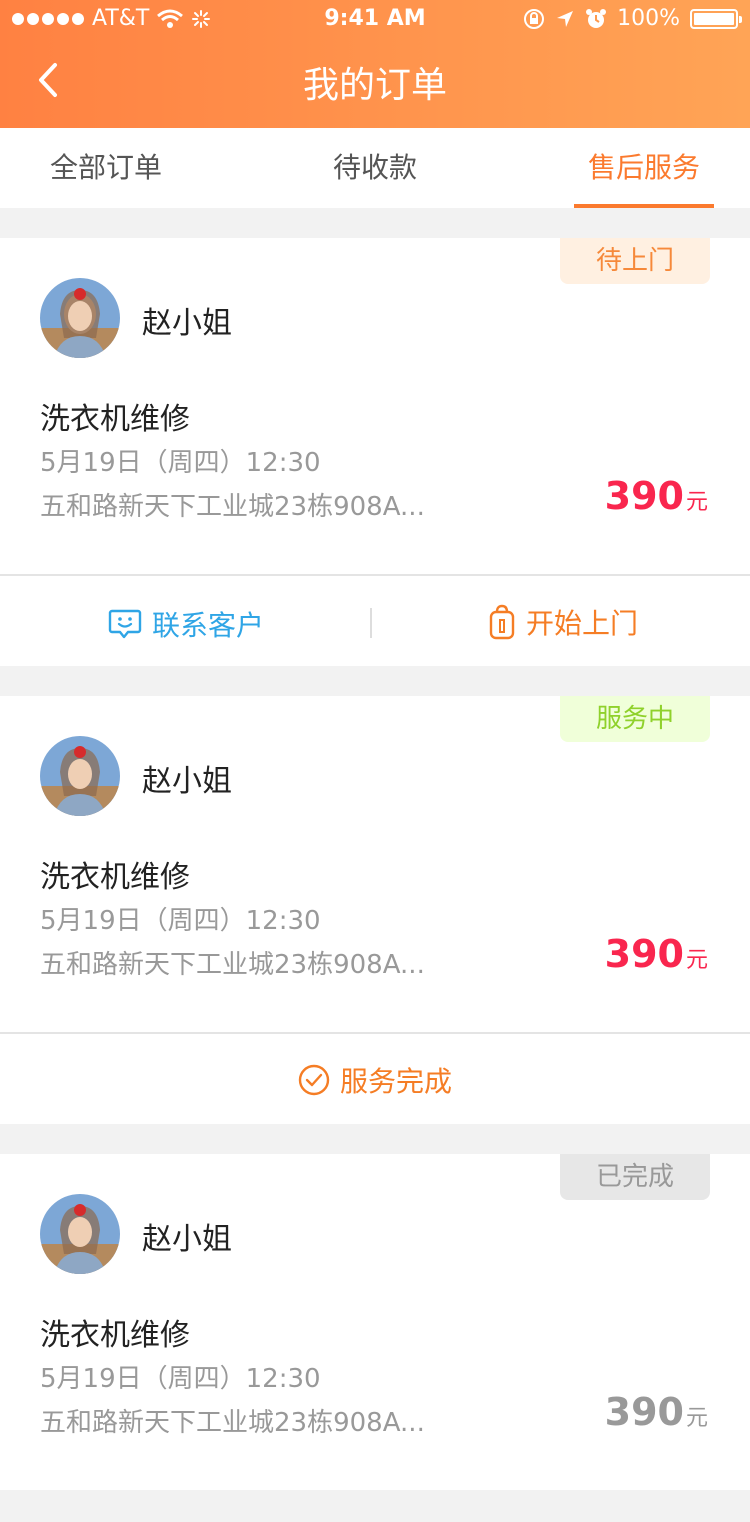 The width and height of the screenshot is (750, 1522). I want to click on tab-all-orders: 全部订单, so click(106, 168).